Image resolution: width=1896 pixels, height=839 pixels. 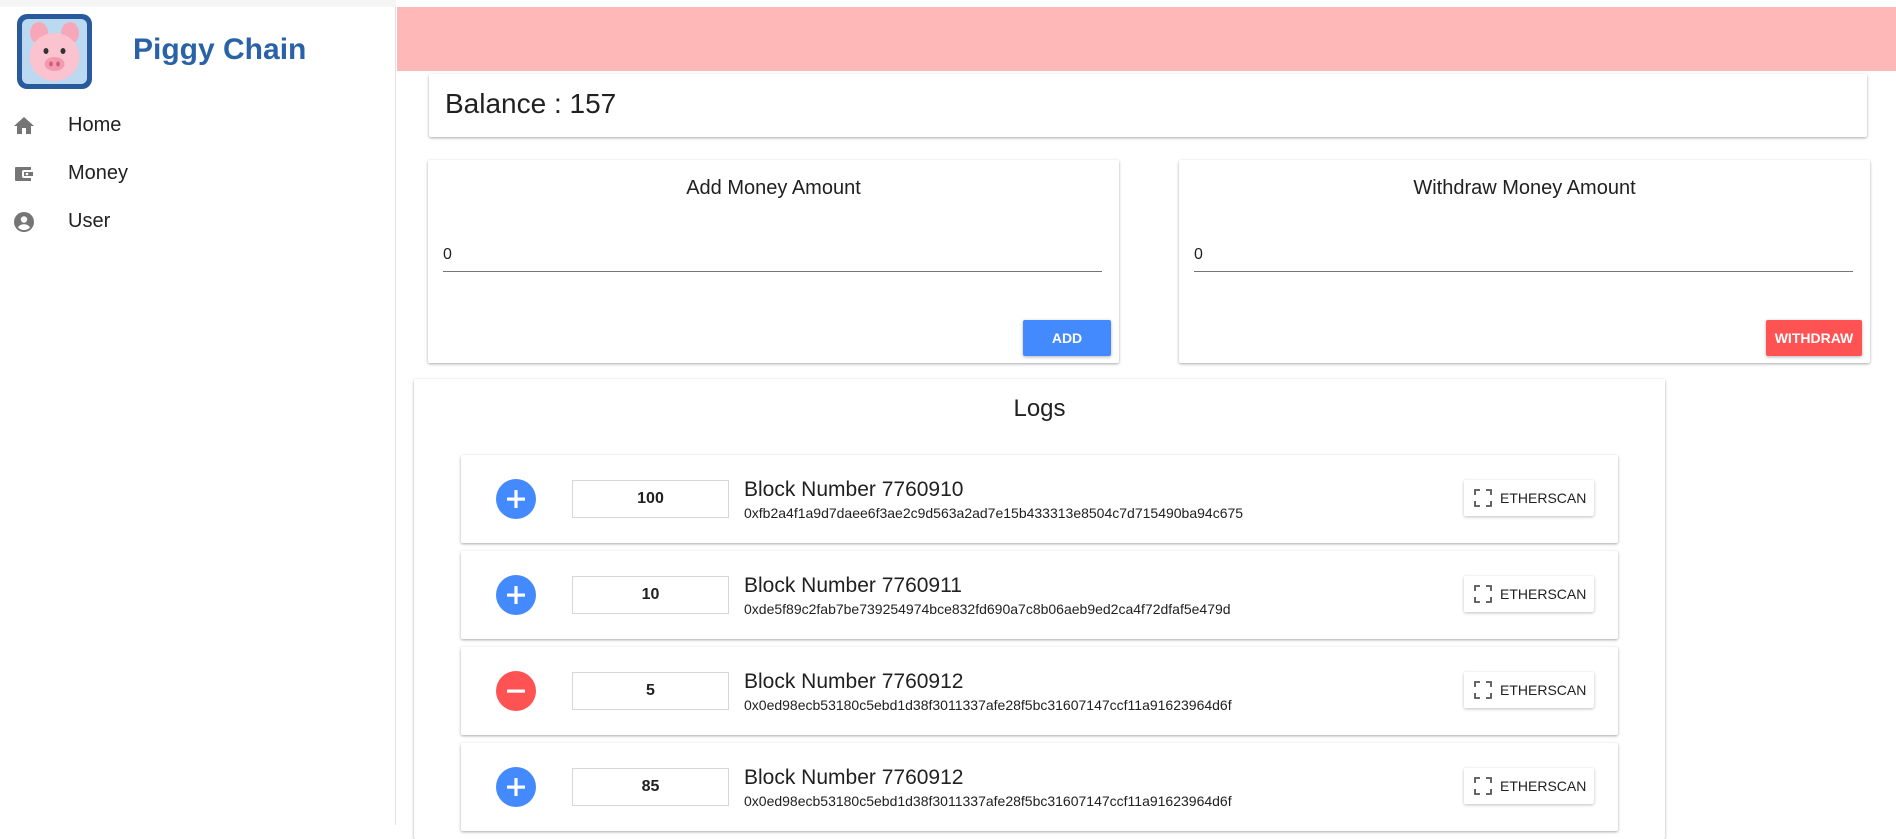 I want to click on balance-display: Balance : 157, so click(x=530, y=104).